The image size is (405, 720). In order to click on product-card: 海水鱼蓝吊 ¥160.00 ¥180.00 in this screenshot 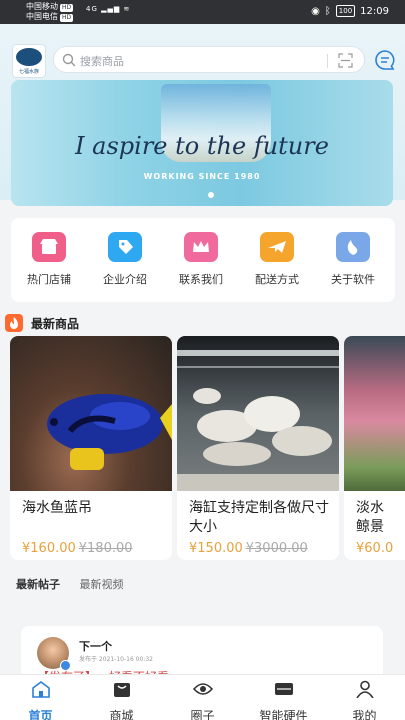, I will do `click(91, 448)`.